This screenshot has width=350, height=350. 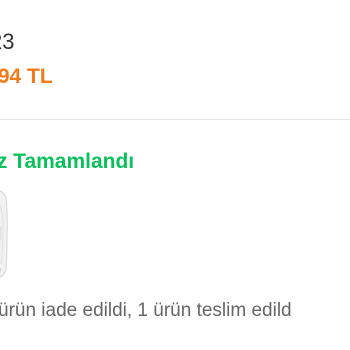 What do you see at coordinates (26, 76) in the screenshot?
I see `order-amount: .94 TL` at bounding box center [26, 76].